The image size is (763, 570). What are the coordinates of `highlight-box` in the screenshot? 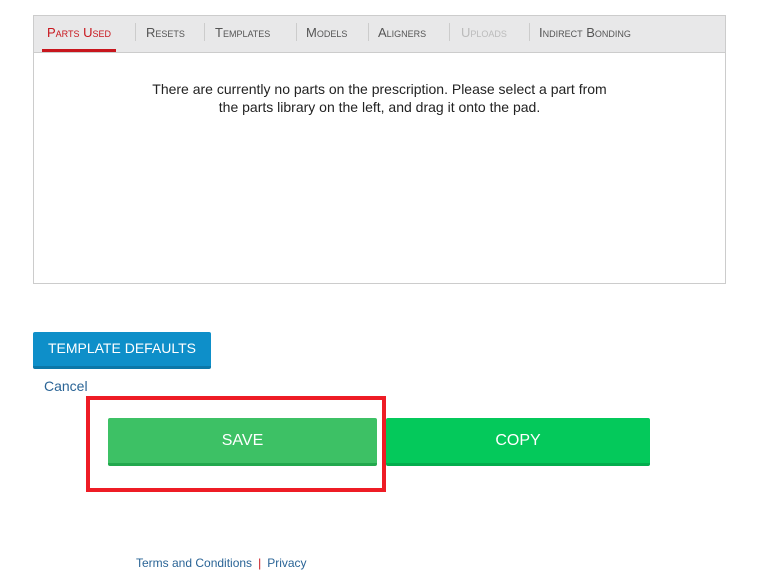 It's located at (236, 444).